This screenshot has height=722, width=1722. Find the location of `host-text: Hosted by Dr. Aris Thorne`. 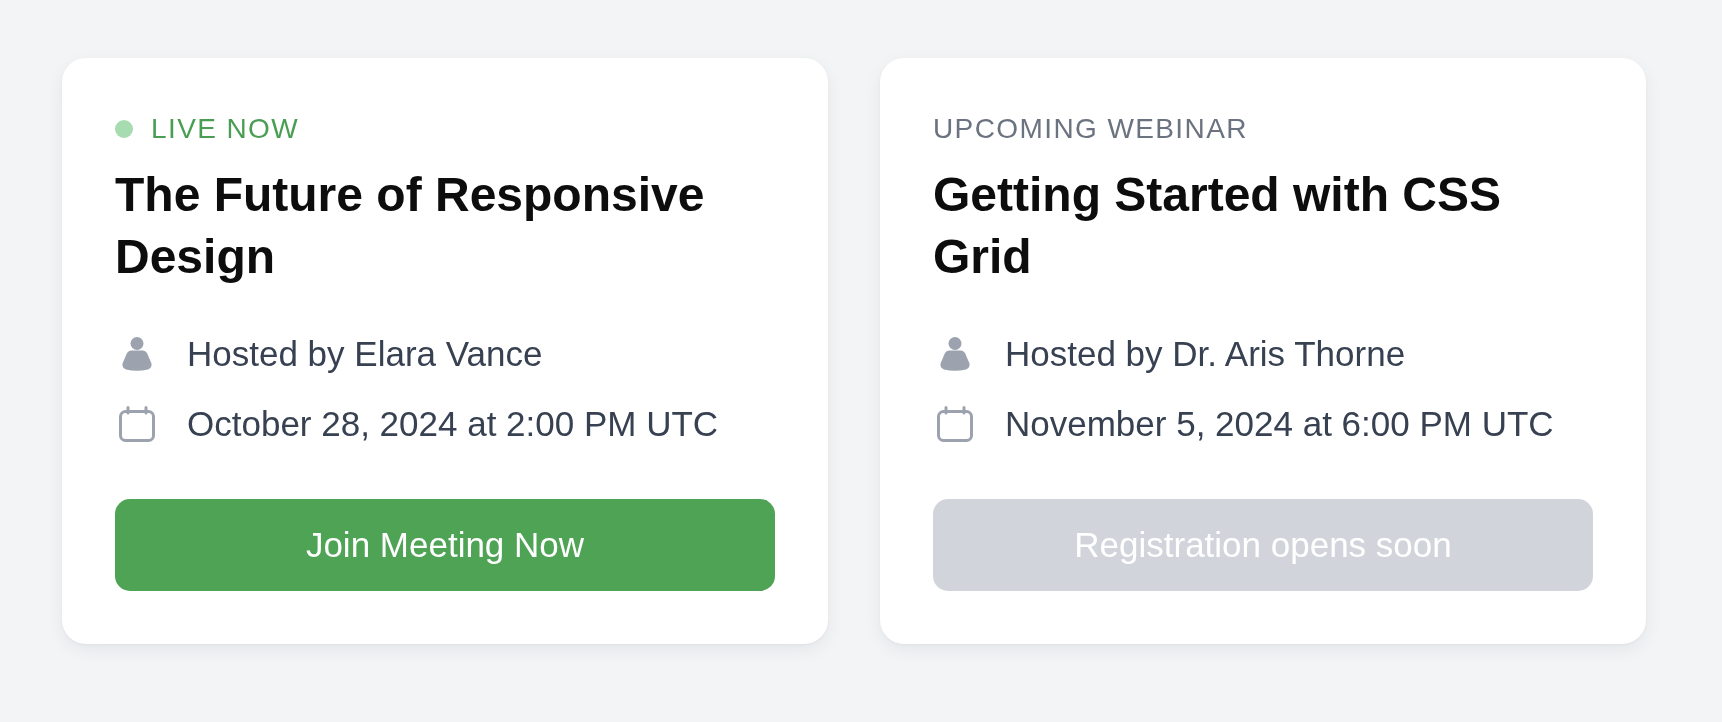

host-text: Hosted by Dr. Aris Thorne is located at coordinates (1205, 354).